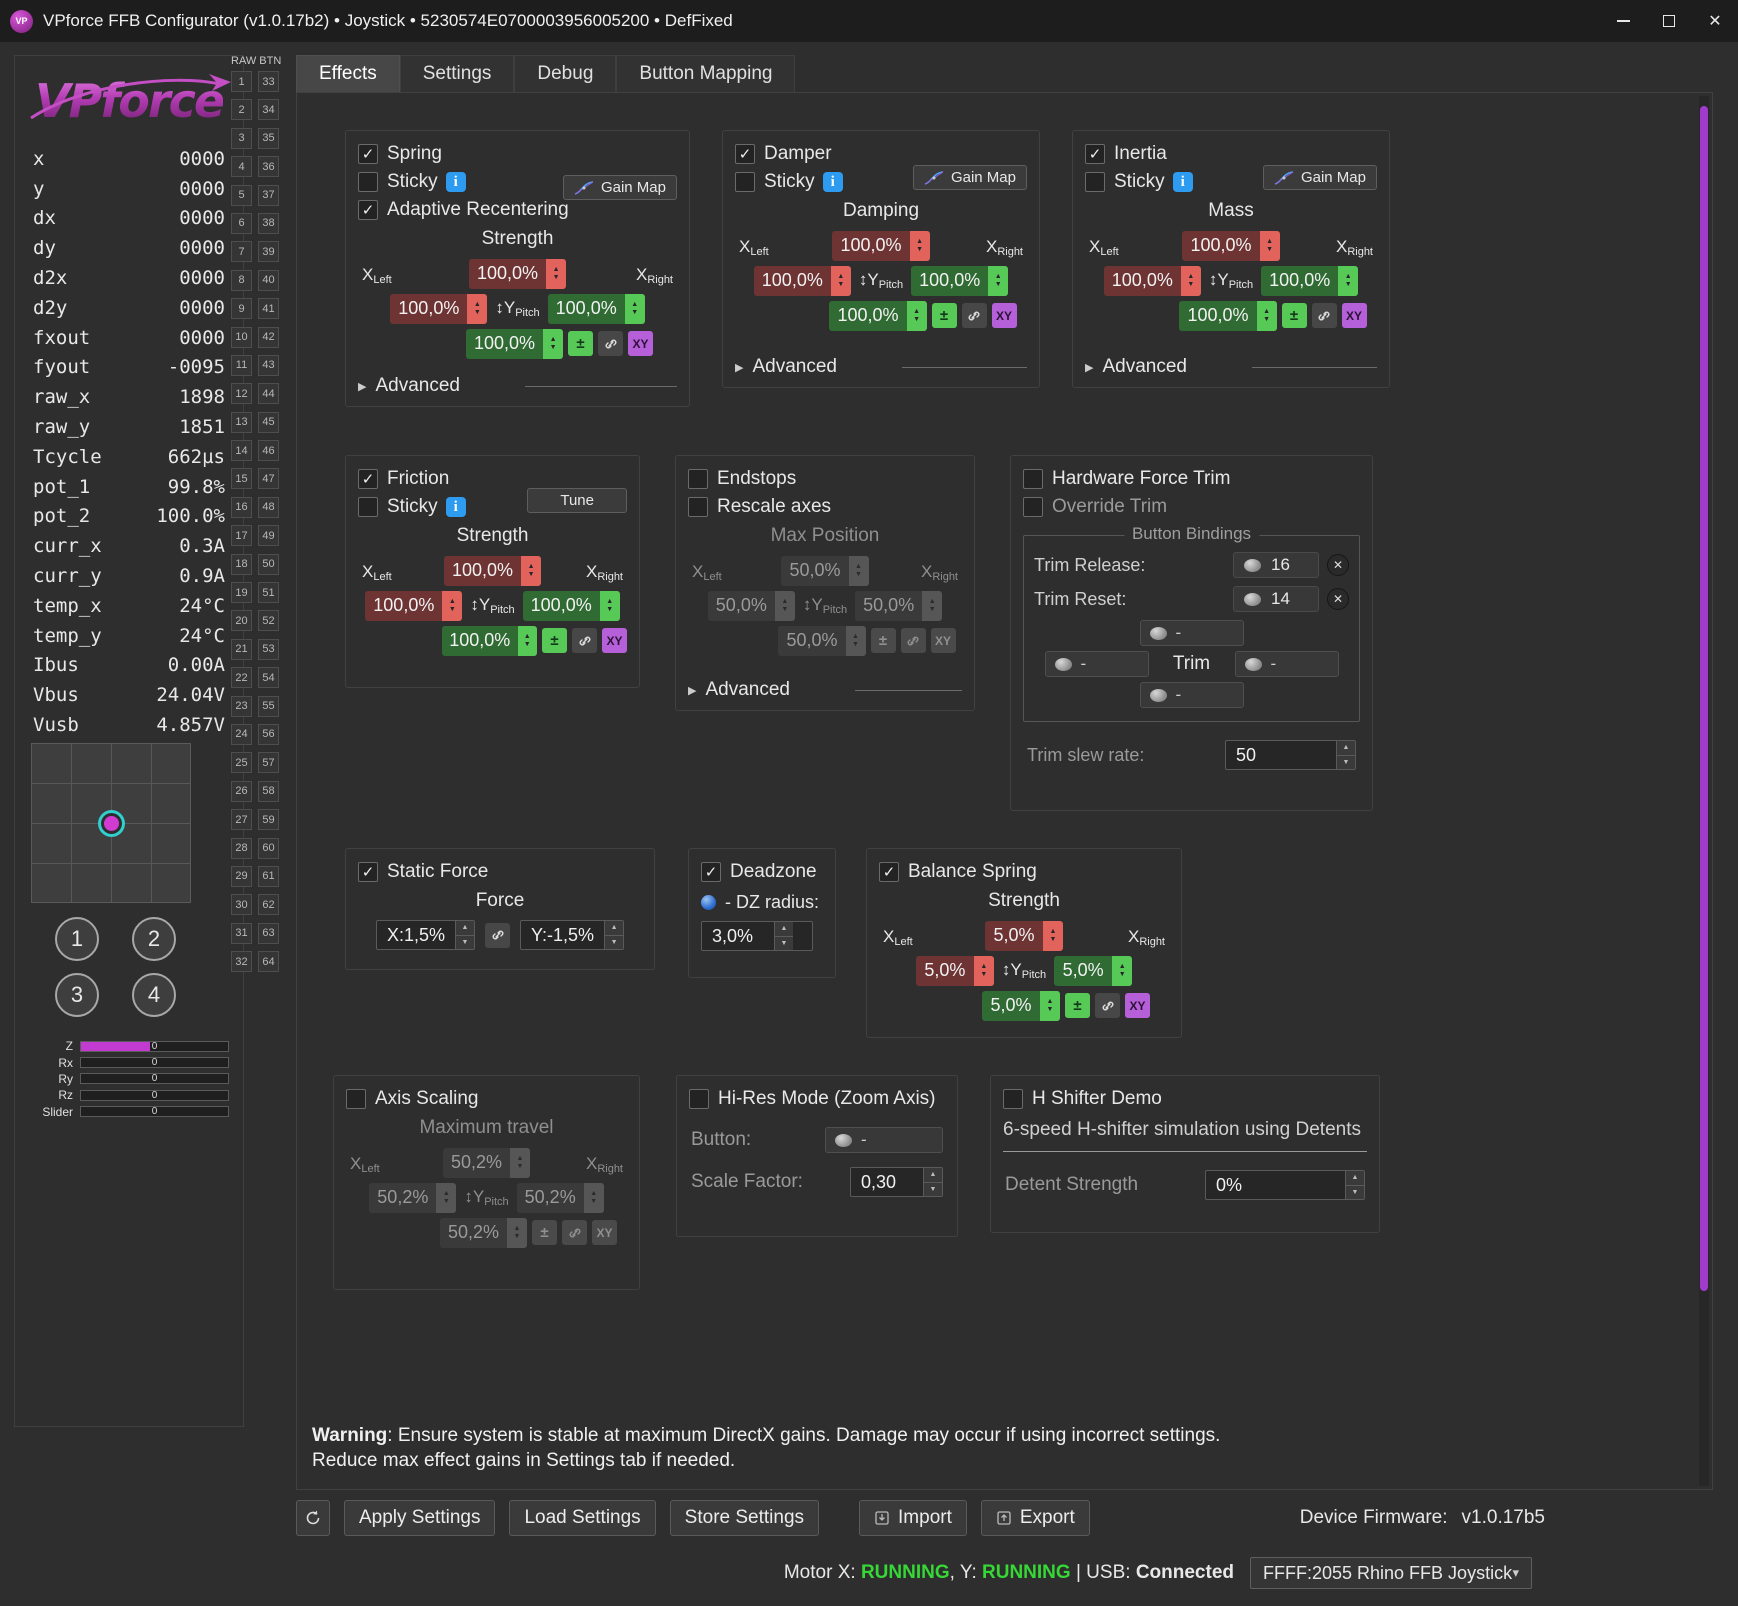 This screenshot has width=1738, height=1606. Describe the element at coordinates (348, 73) in the screenshot. I see `tab-effects: Effects` at that location.